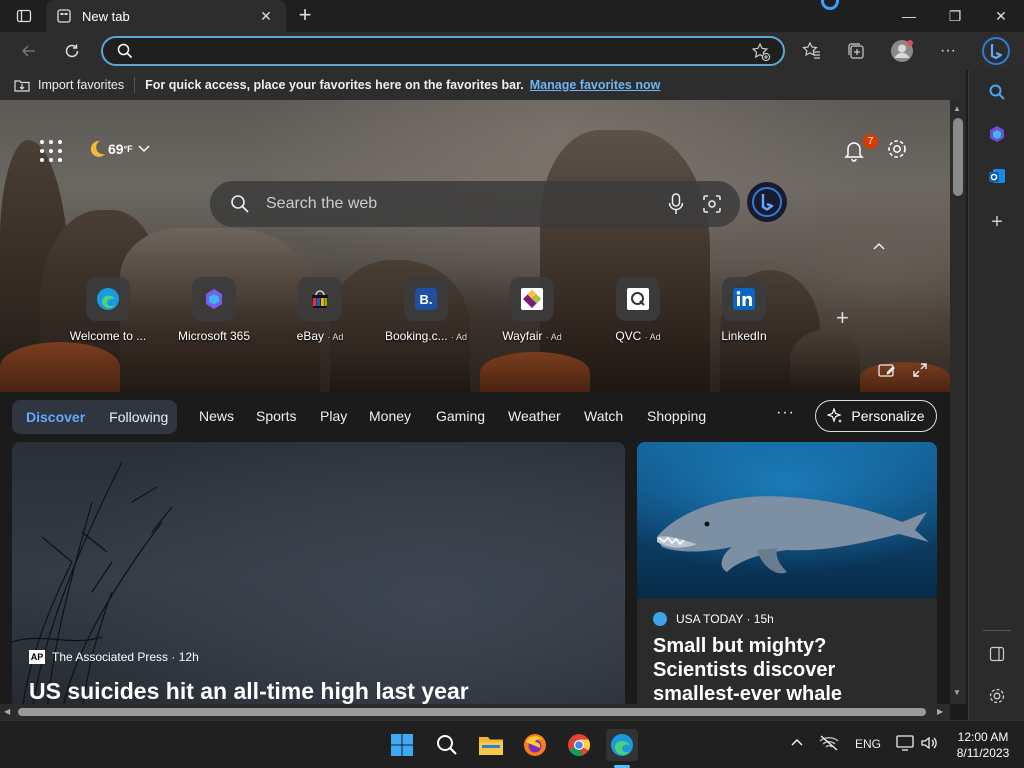 This screenshot has height=768, width=1024. What do you see at coordinates (535, 745) in the screenshot?
I see `firefox-button` at bounding box center [535, 745].